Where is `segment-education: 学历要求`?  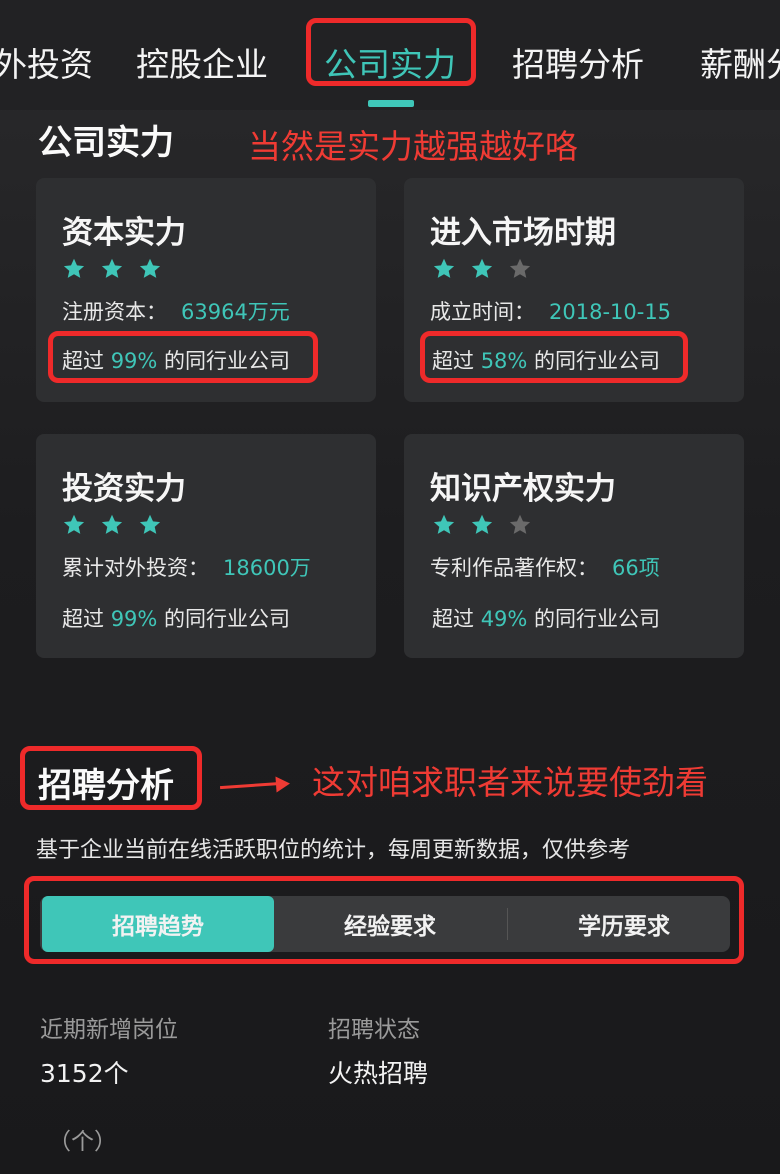
segment-education: 学历要求 is located at coordinates (624, 924).